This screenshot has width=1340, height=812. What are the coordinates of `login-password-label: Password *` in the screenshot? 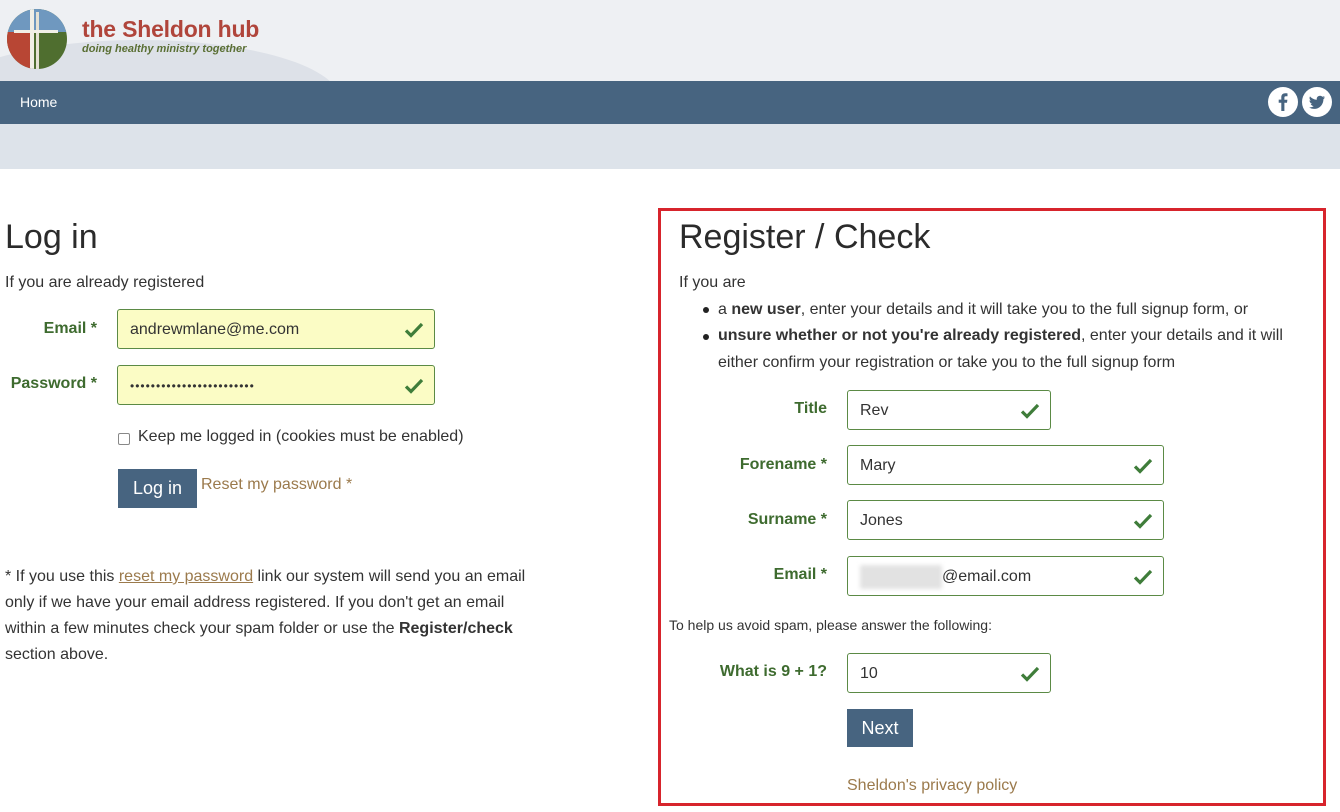 It's located at (53, 383).